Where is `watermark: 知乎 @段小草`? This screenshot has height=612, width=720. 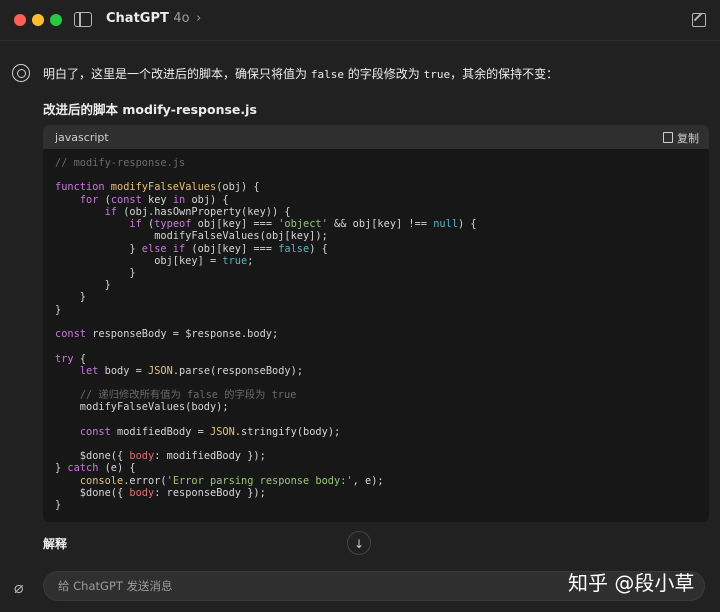
watermark: 知乎 @段小草 is located at coordinates (631, 583).